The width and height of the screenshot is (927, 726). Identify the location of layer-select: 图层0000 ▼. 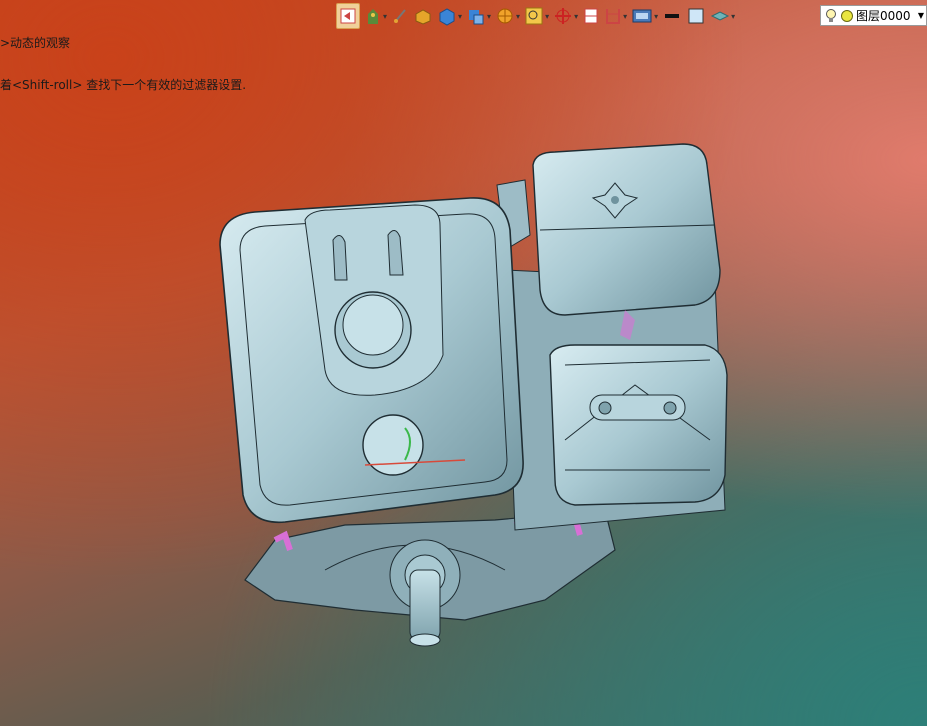
(873, 15).